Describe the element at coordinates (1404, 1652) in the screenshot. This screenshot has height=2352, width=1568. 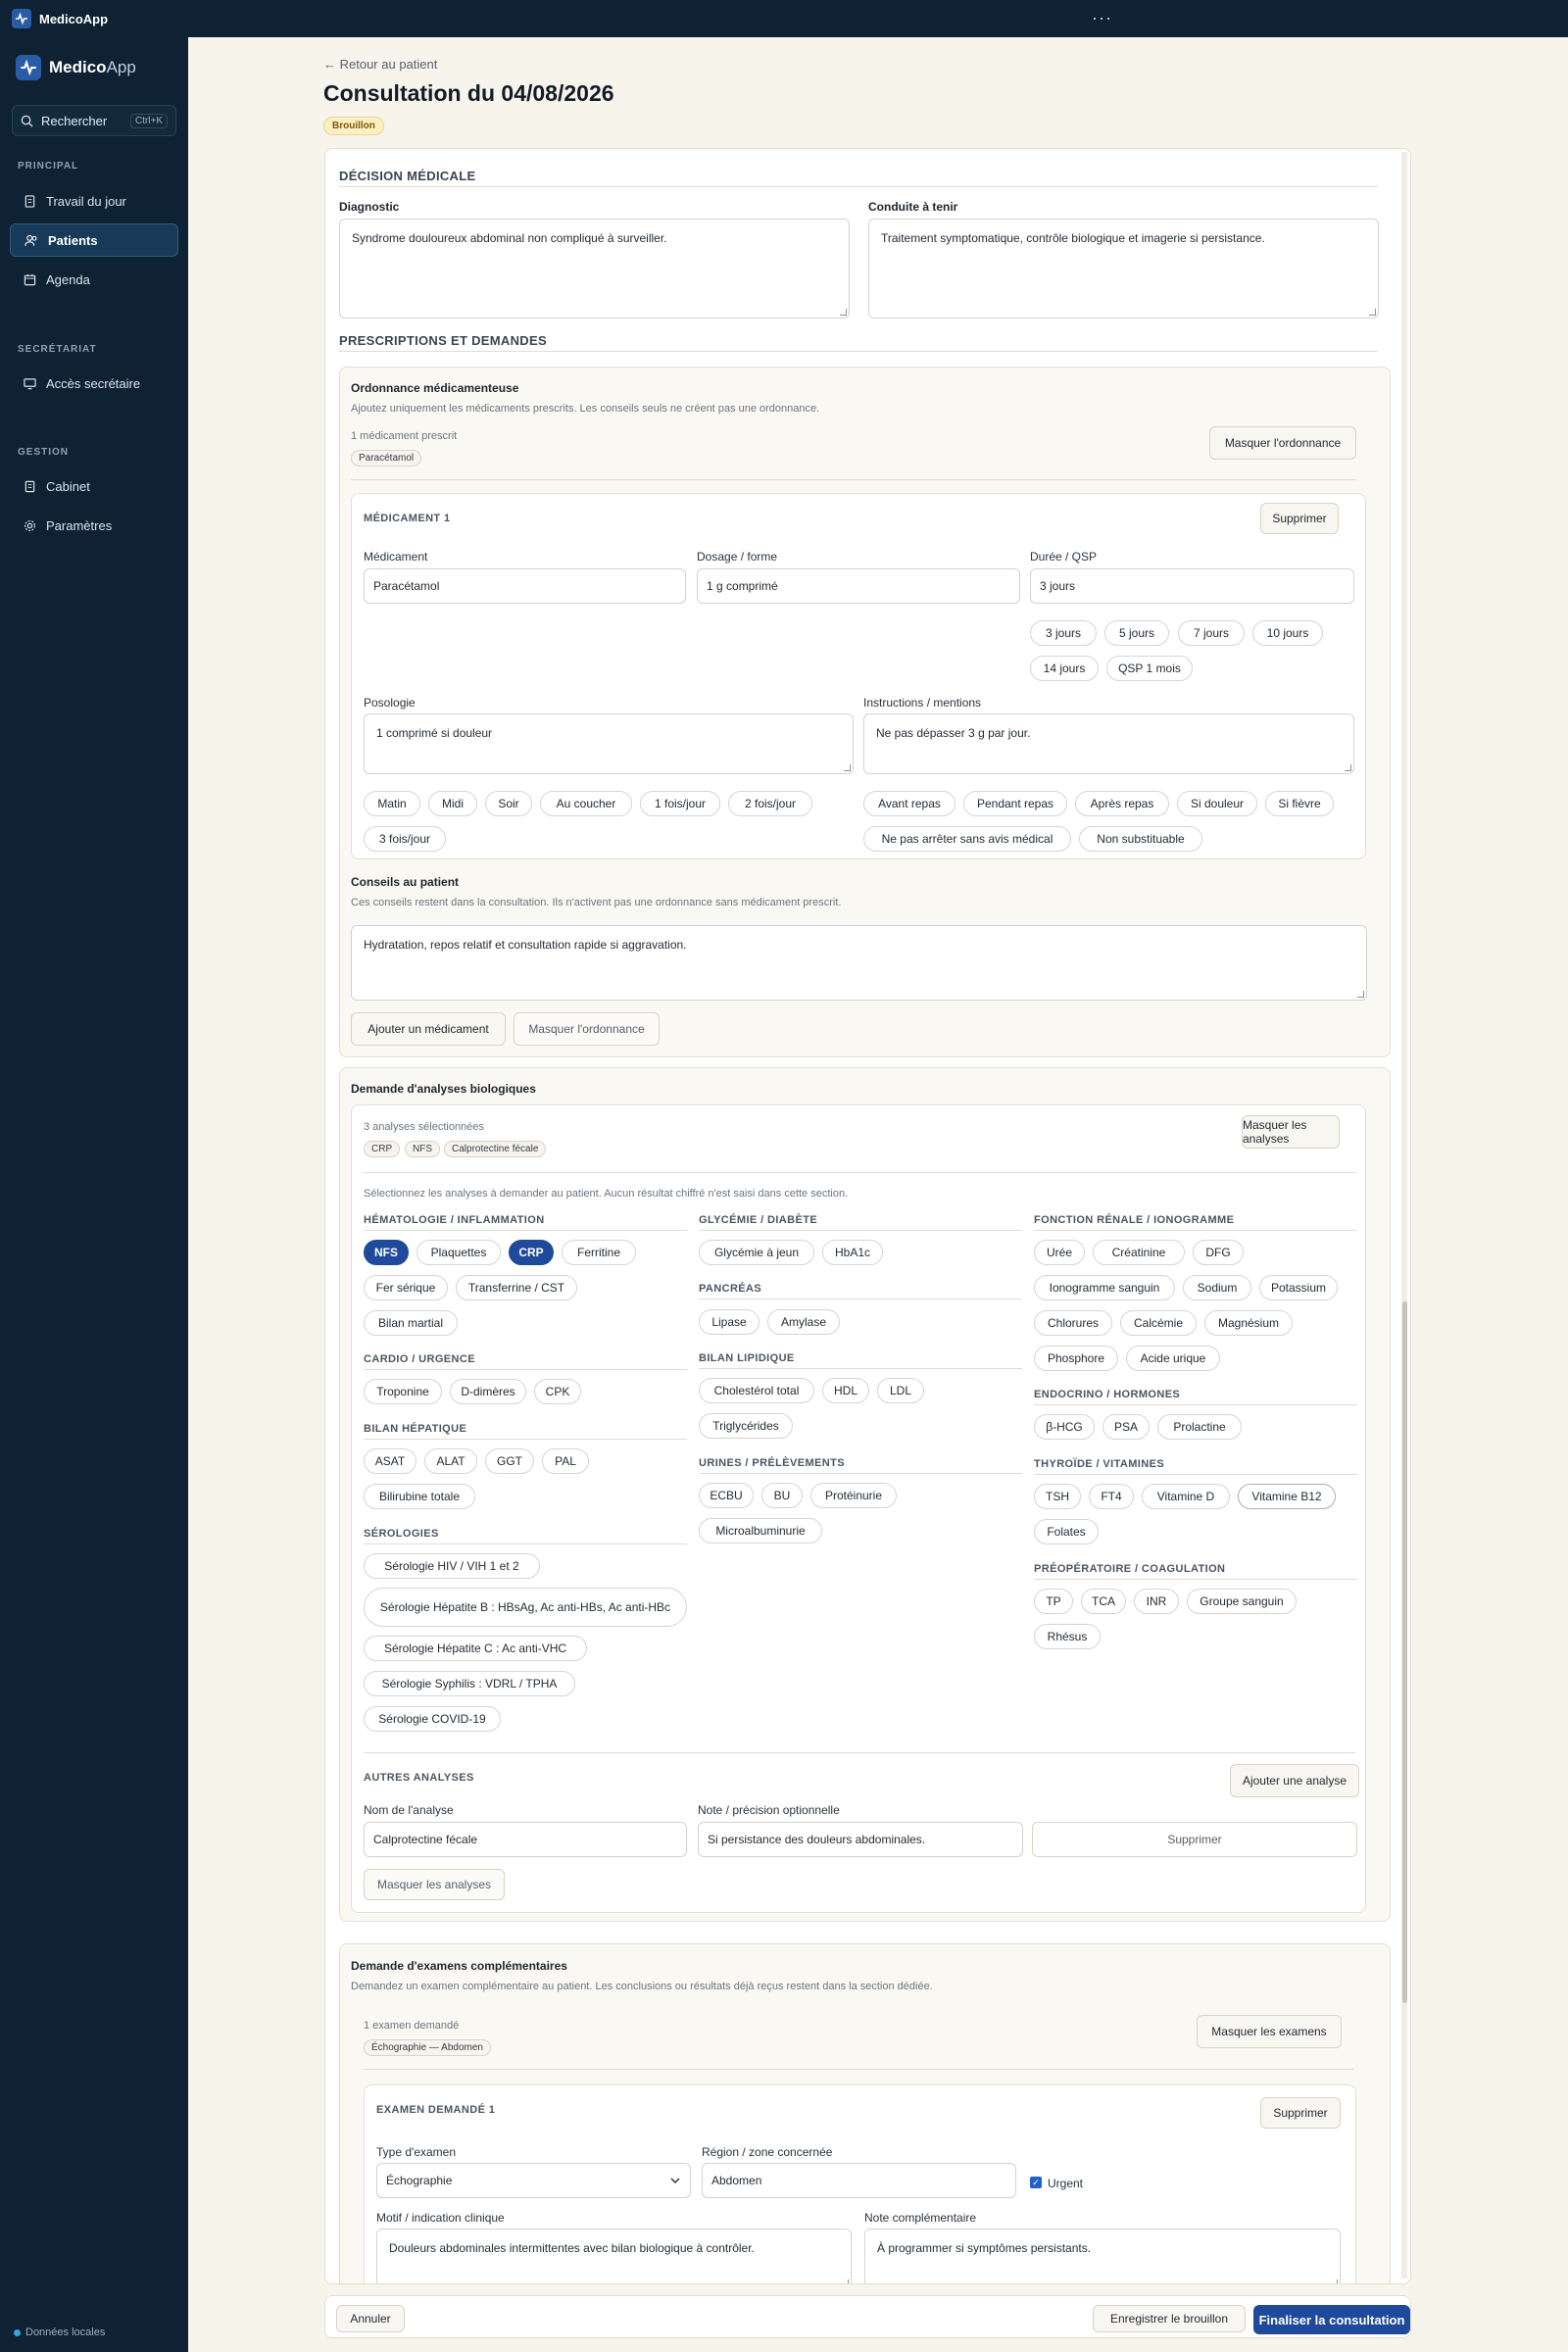
I see `panel-scrollbar-thumb` at that location.